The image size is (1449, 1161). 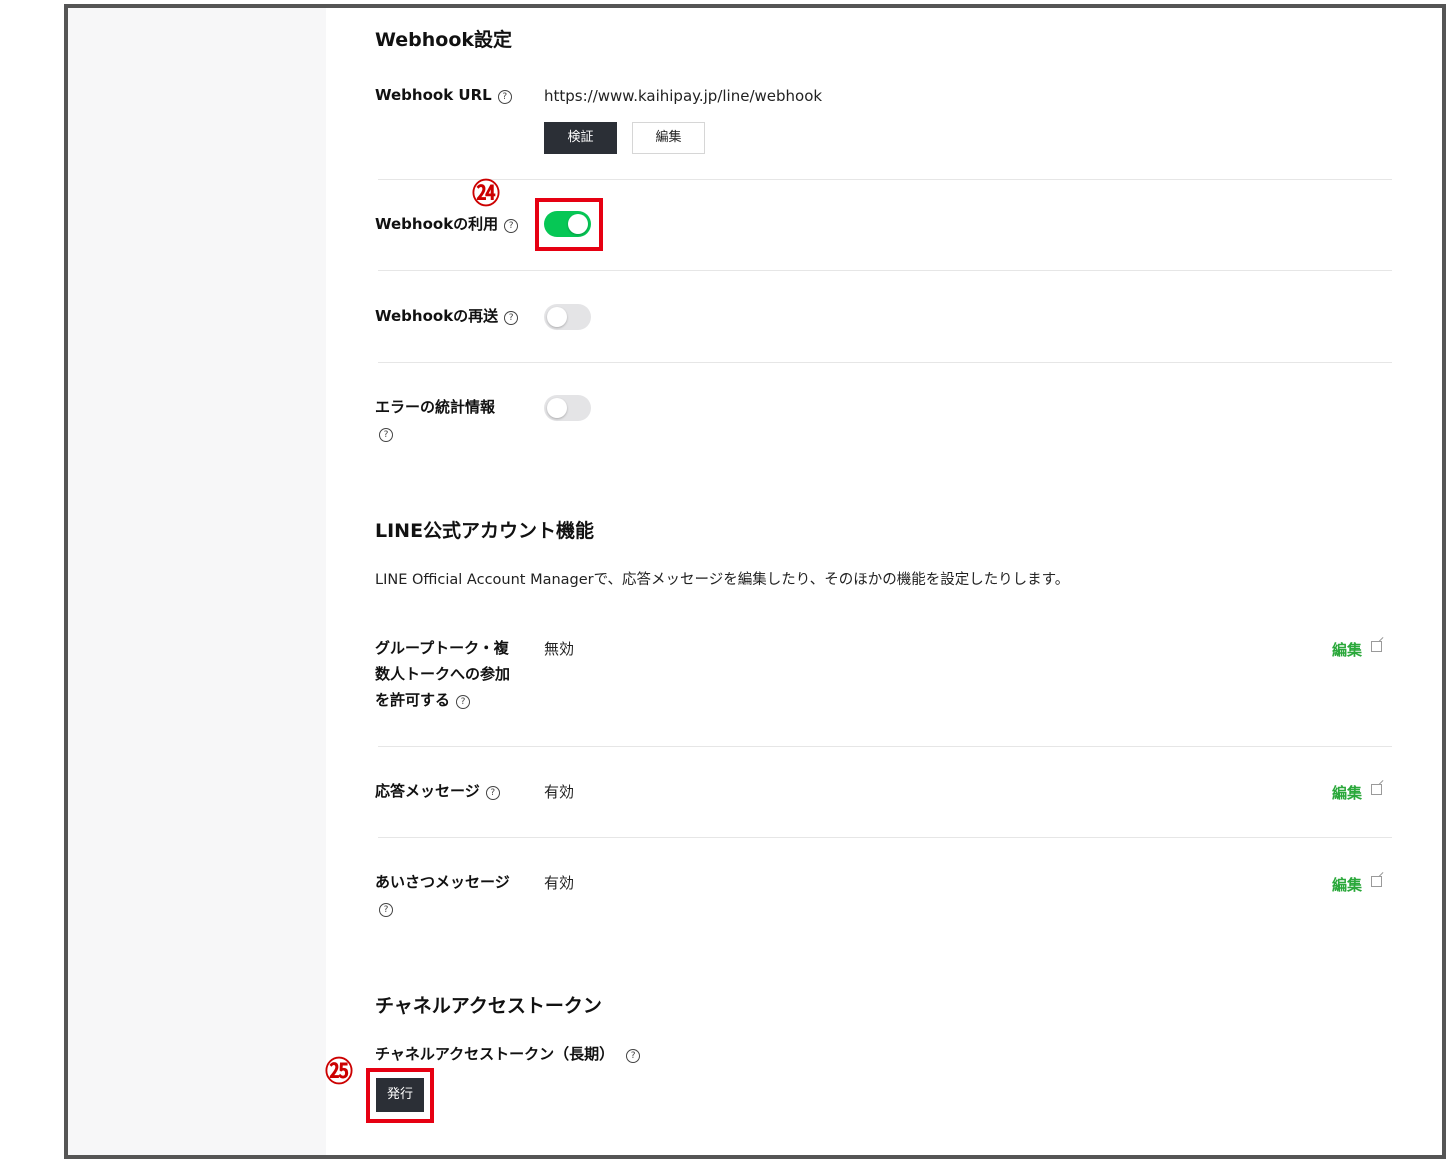 I want to click on edit-webhook-url-button: 編集, so click(x=668, y=138).